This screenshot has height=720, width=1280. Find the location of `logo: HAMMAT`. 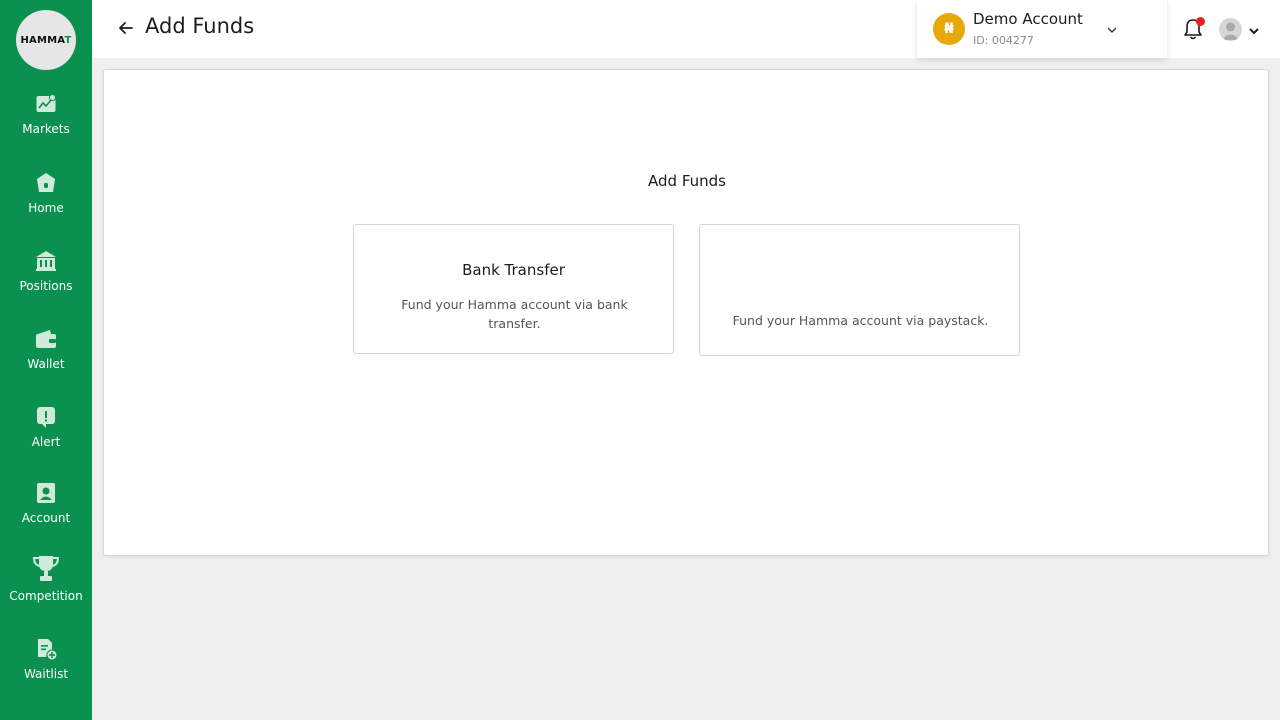

logo: HAMMAT is located at coordinates (46, 40).